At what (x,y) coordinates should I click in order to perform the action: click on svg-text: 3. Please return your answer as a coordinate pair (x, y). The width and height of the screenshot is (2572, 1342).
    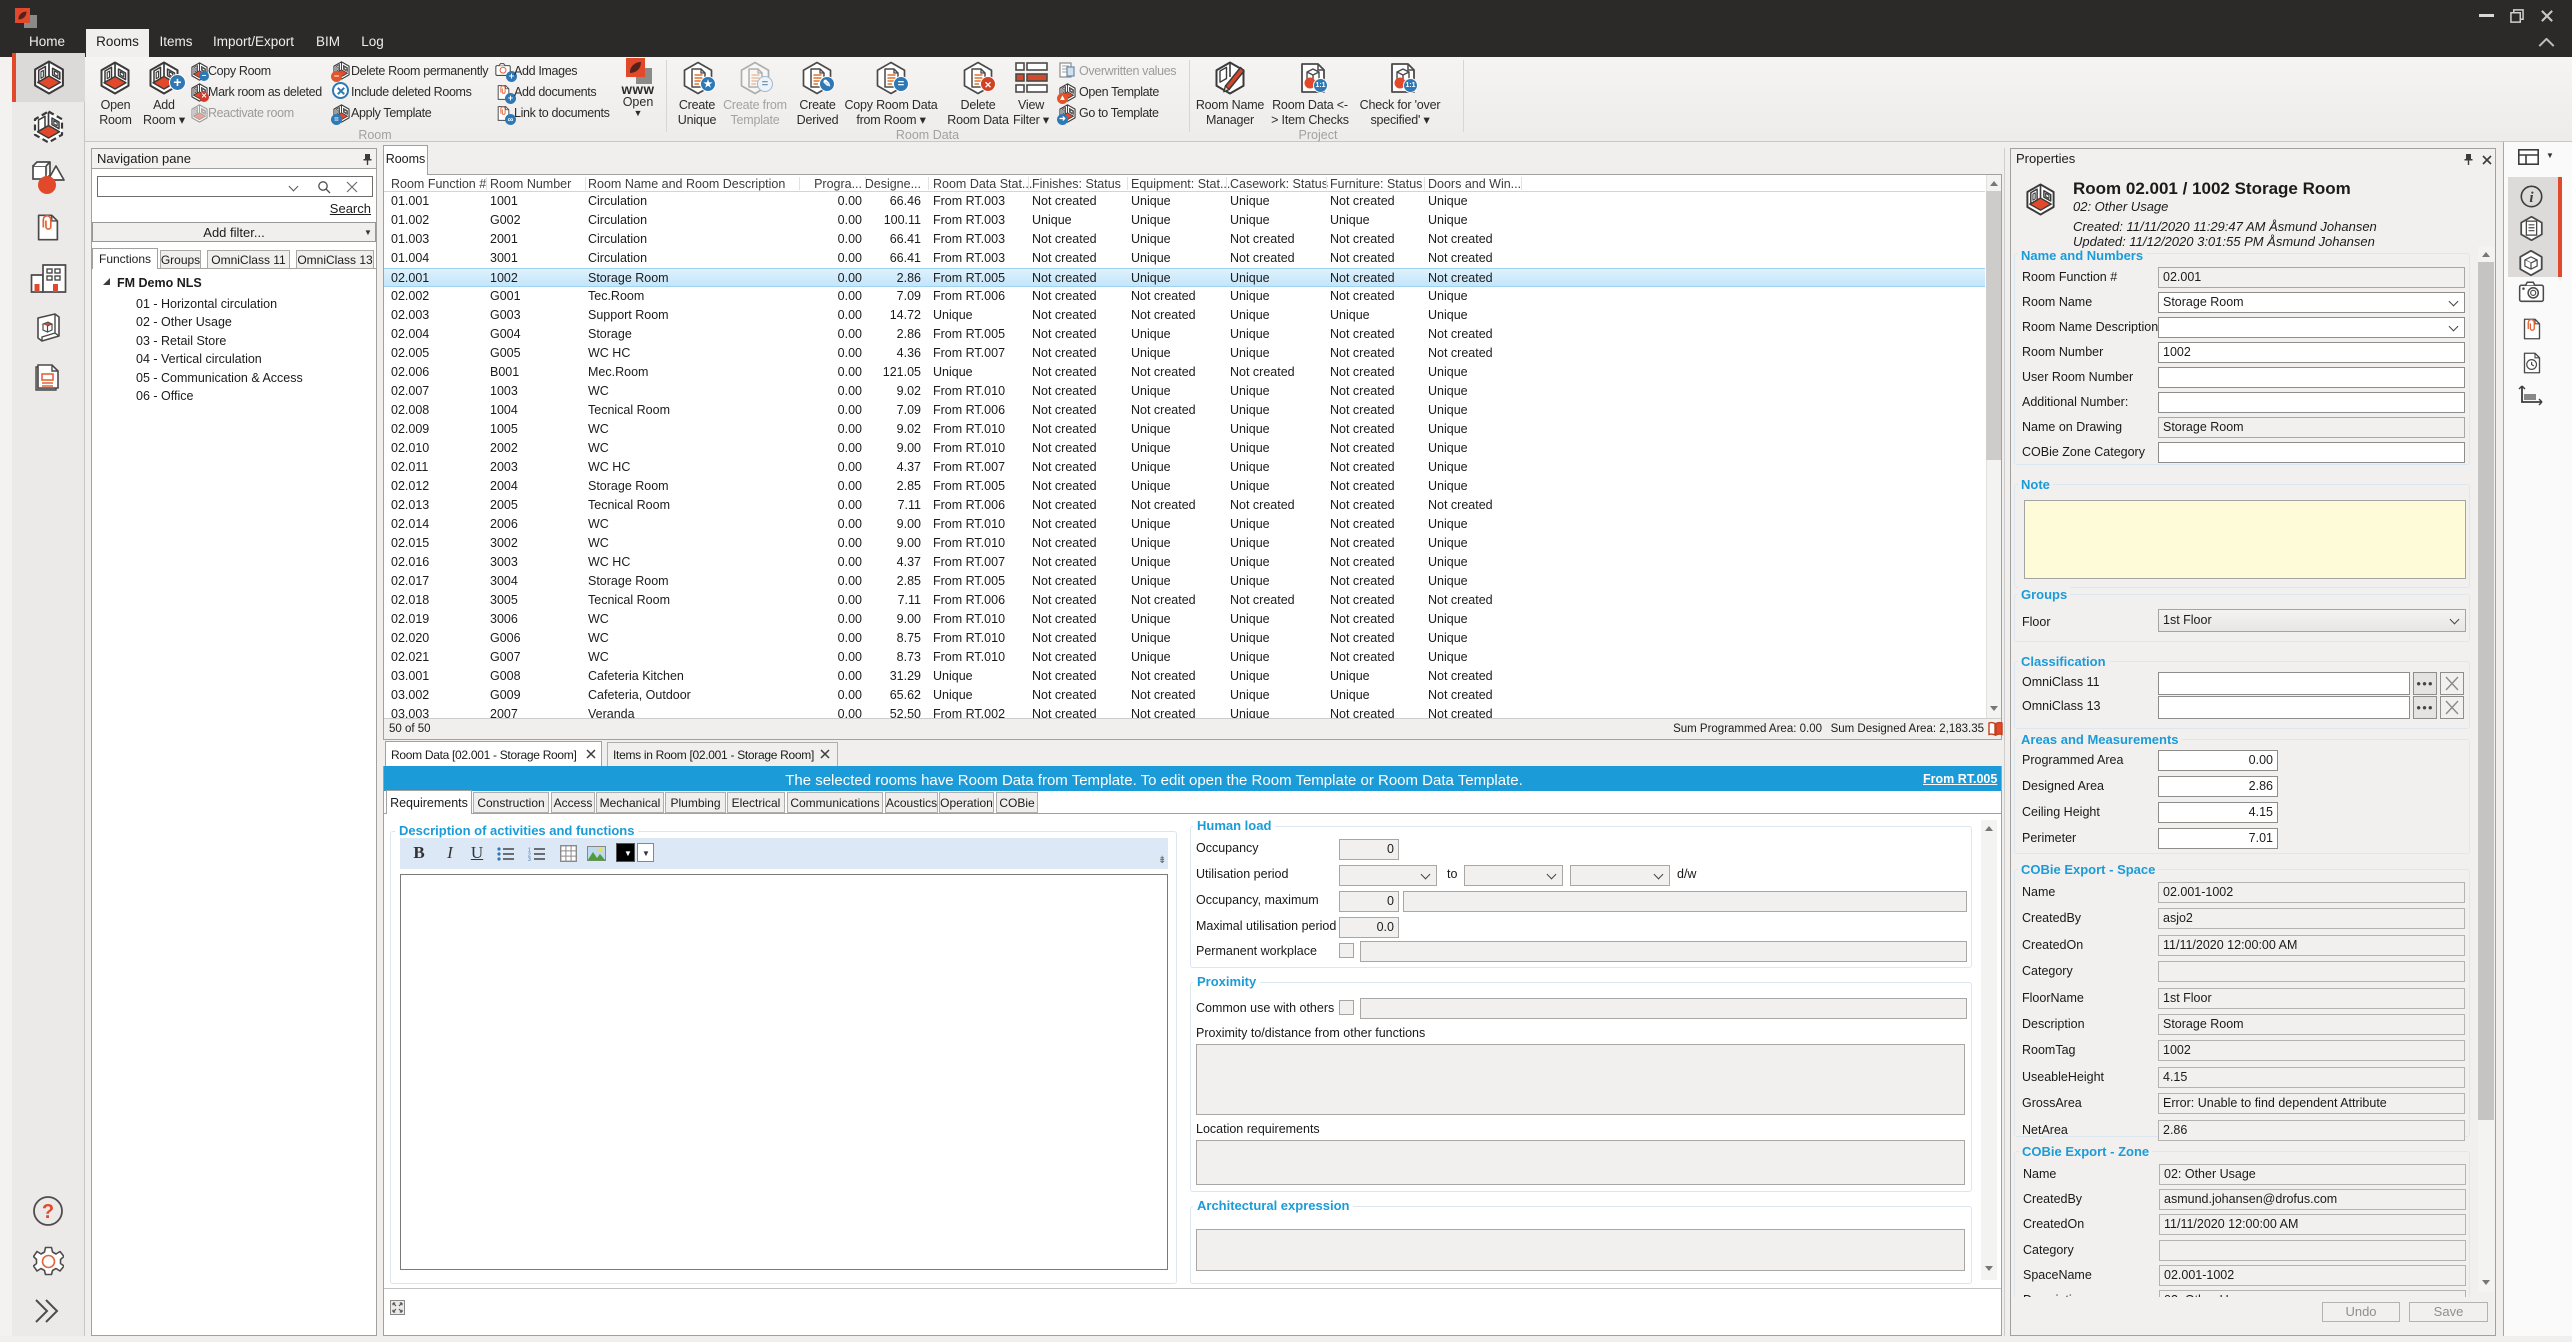
    Looking at the image, I should click on (529, 859).